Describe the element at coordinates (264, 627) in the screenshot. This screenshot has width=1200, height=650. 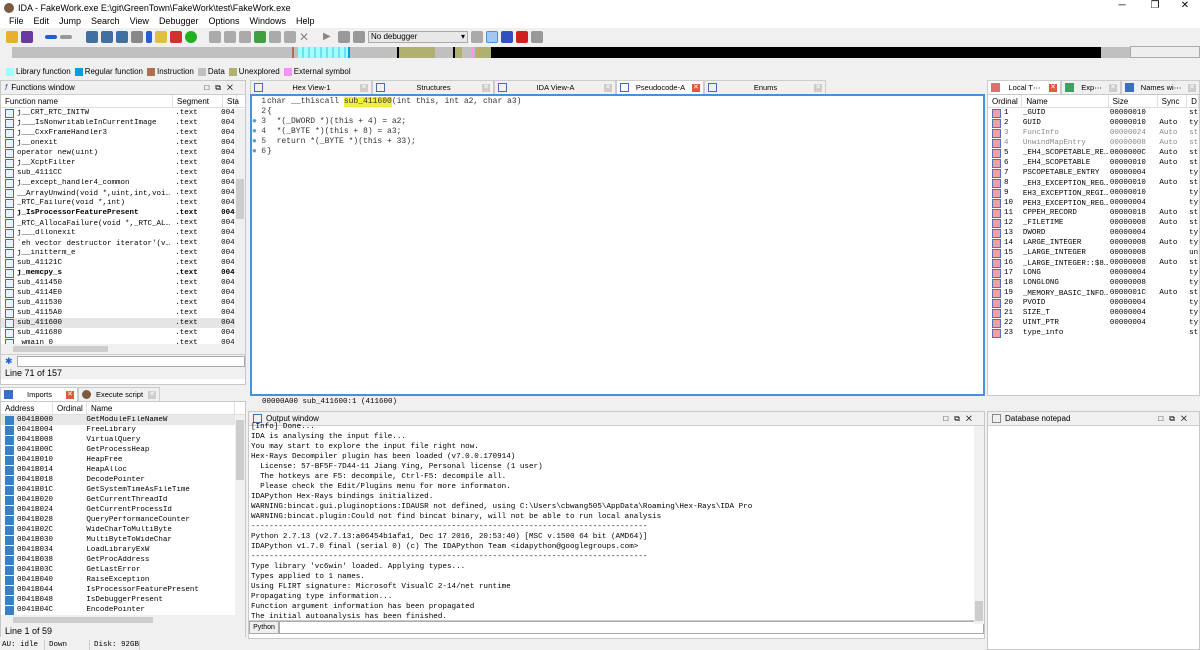
I see `python-button: Python` at that location.